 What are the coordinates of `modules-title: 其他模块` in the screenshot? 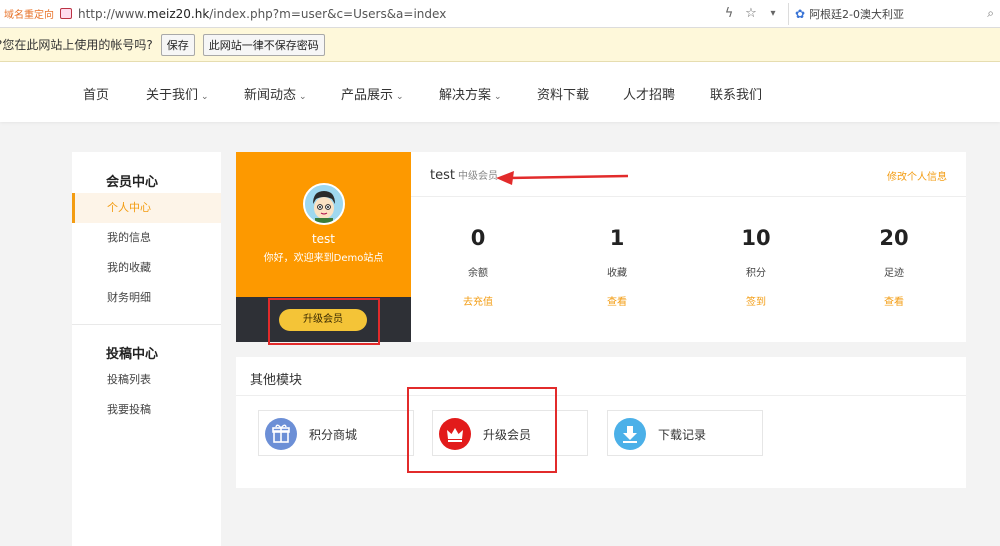 It's located at (276, 380).